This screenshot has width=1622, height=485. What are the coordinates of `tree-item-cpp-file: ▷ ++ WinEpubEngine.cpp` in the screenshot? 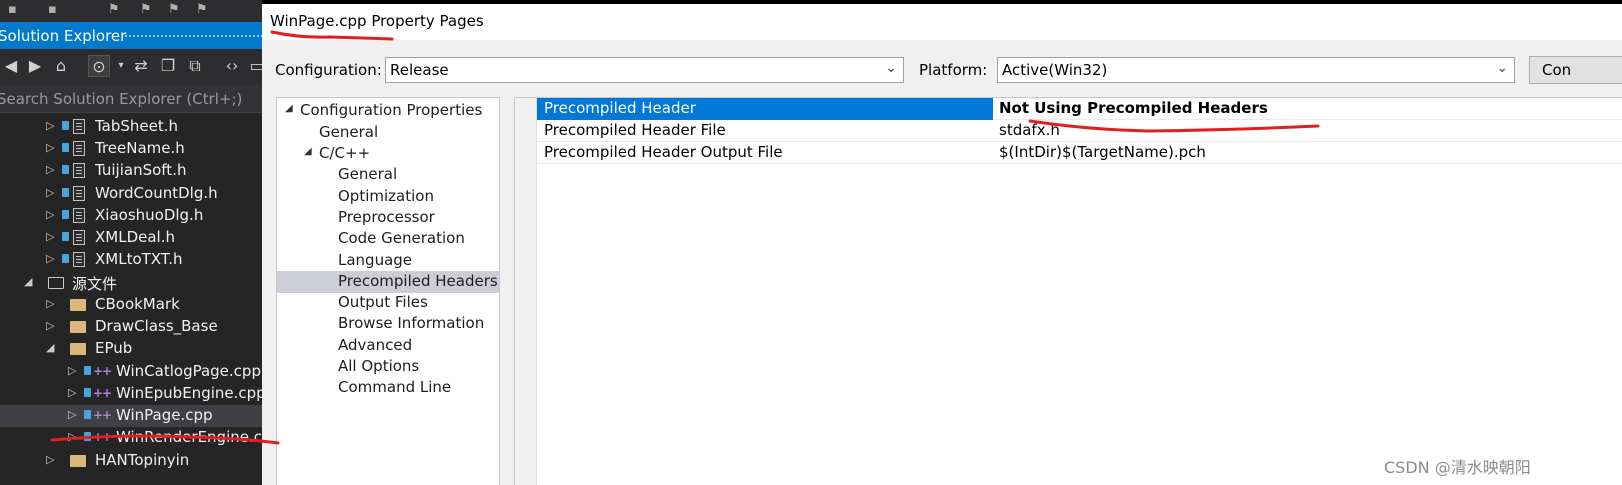 It's located at (135, 394).